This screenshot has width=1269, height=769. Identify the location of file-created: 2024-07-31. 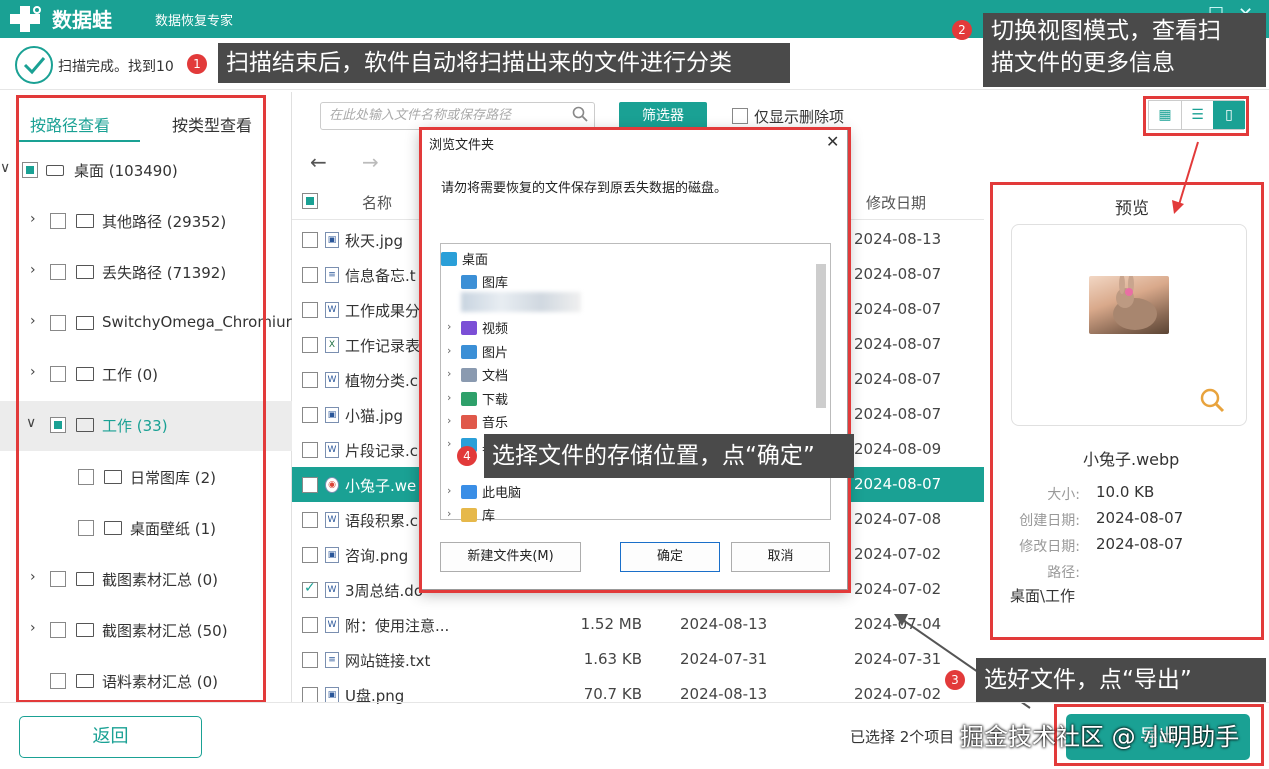
(724, 659).